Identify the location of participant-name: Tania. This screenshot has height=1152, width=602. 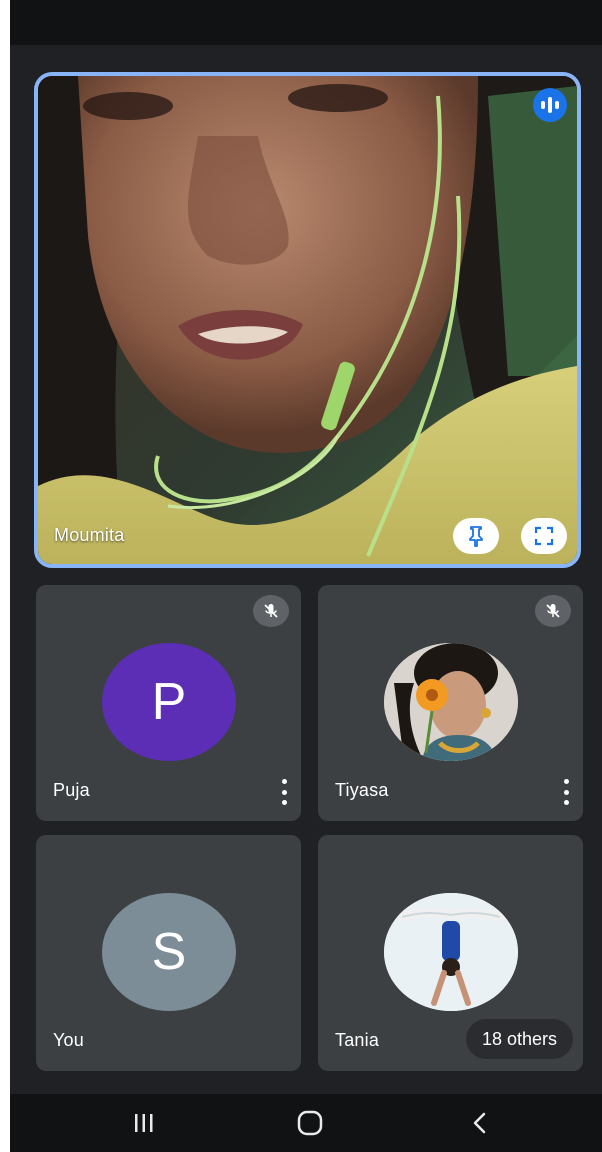
(357, 1040).